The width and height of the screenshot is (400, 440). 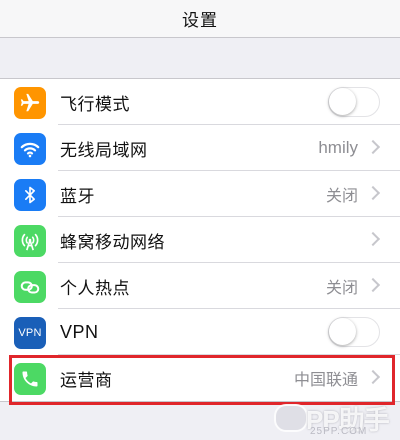 I want to click on navigation-bar: 设置, so click(x=200, y=19).